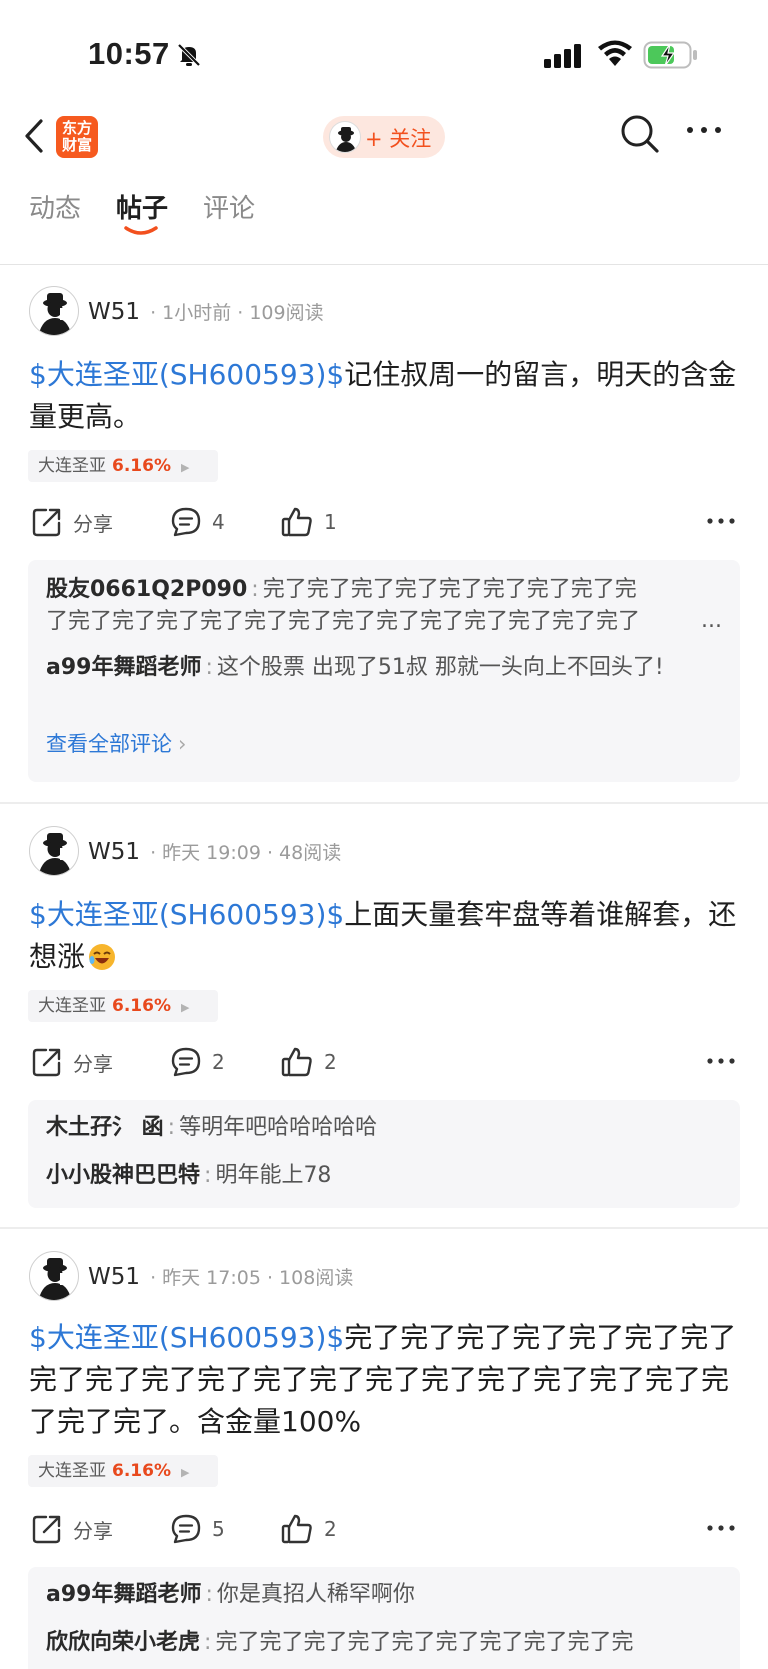  I want to click on comment-item: a99年舞蹈老师: 这个股票 出现了51叔 那就一头向上不回头了!, so click(386, 668).